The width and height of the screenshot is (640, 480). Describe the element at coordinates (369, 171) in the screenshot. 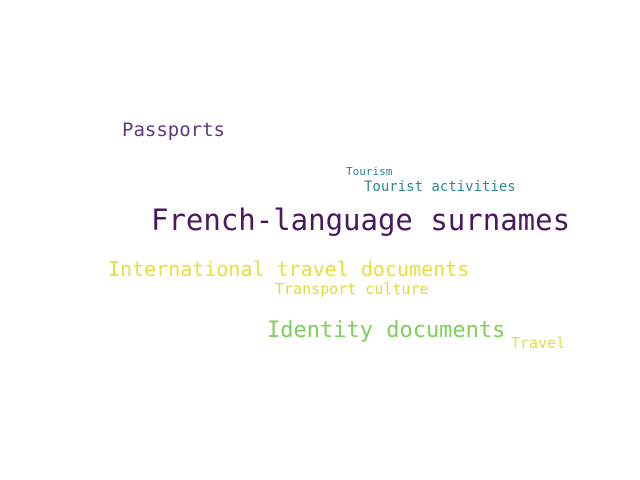

I see `word-tourism: Tourism` at that location.